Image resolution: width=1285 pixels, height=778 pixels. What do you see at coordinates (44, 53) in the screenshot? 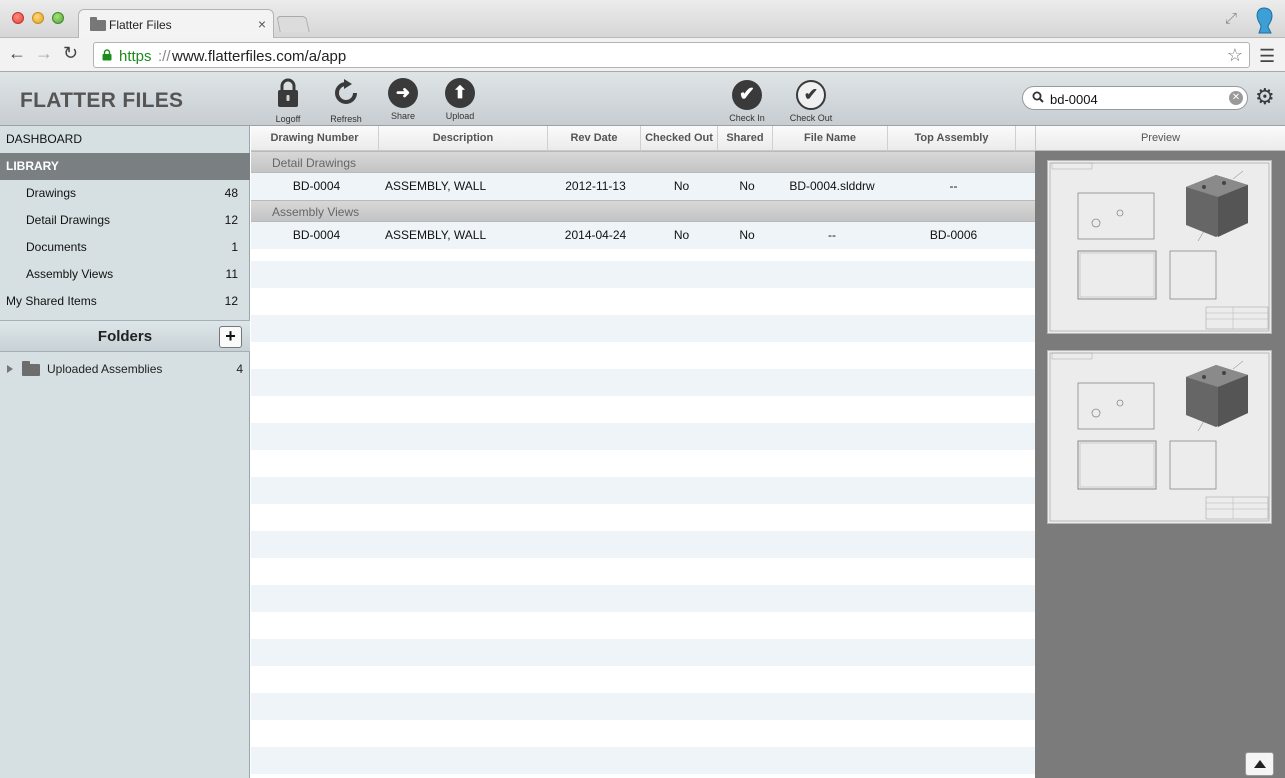
I see `forward-arrow-icon: →` at bounding box center [44, 53].